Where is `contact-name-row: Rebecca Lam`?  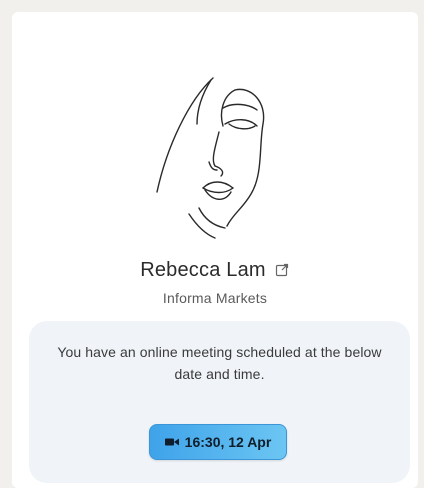 contact-name-row: Rebecca Lam is located at coordinates (215, 270).